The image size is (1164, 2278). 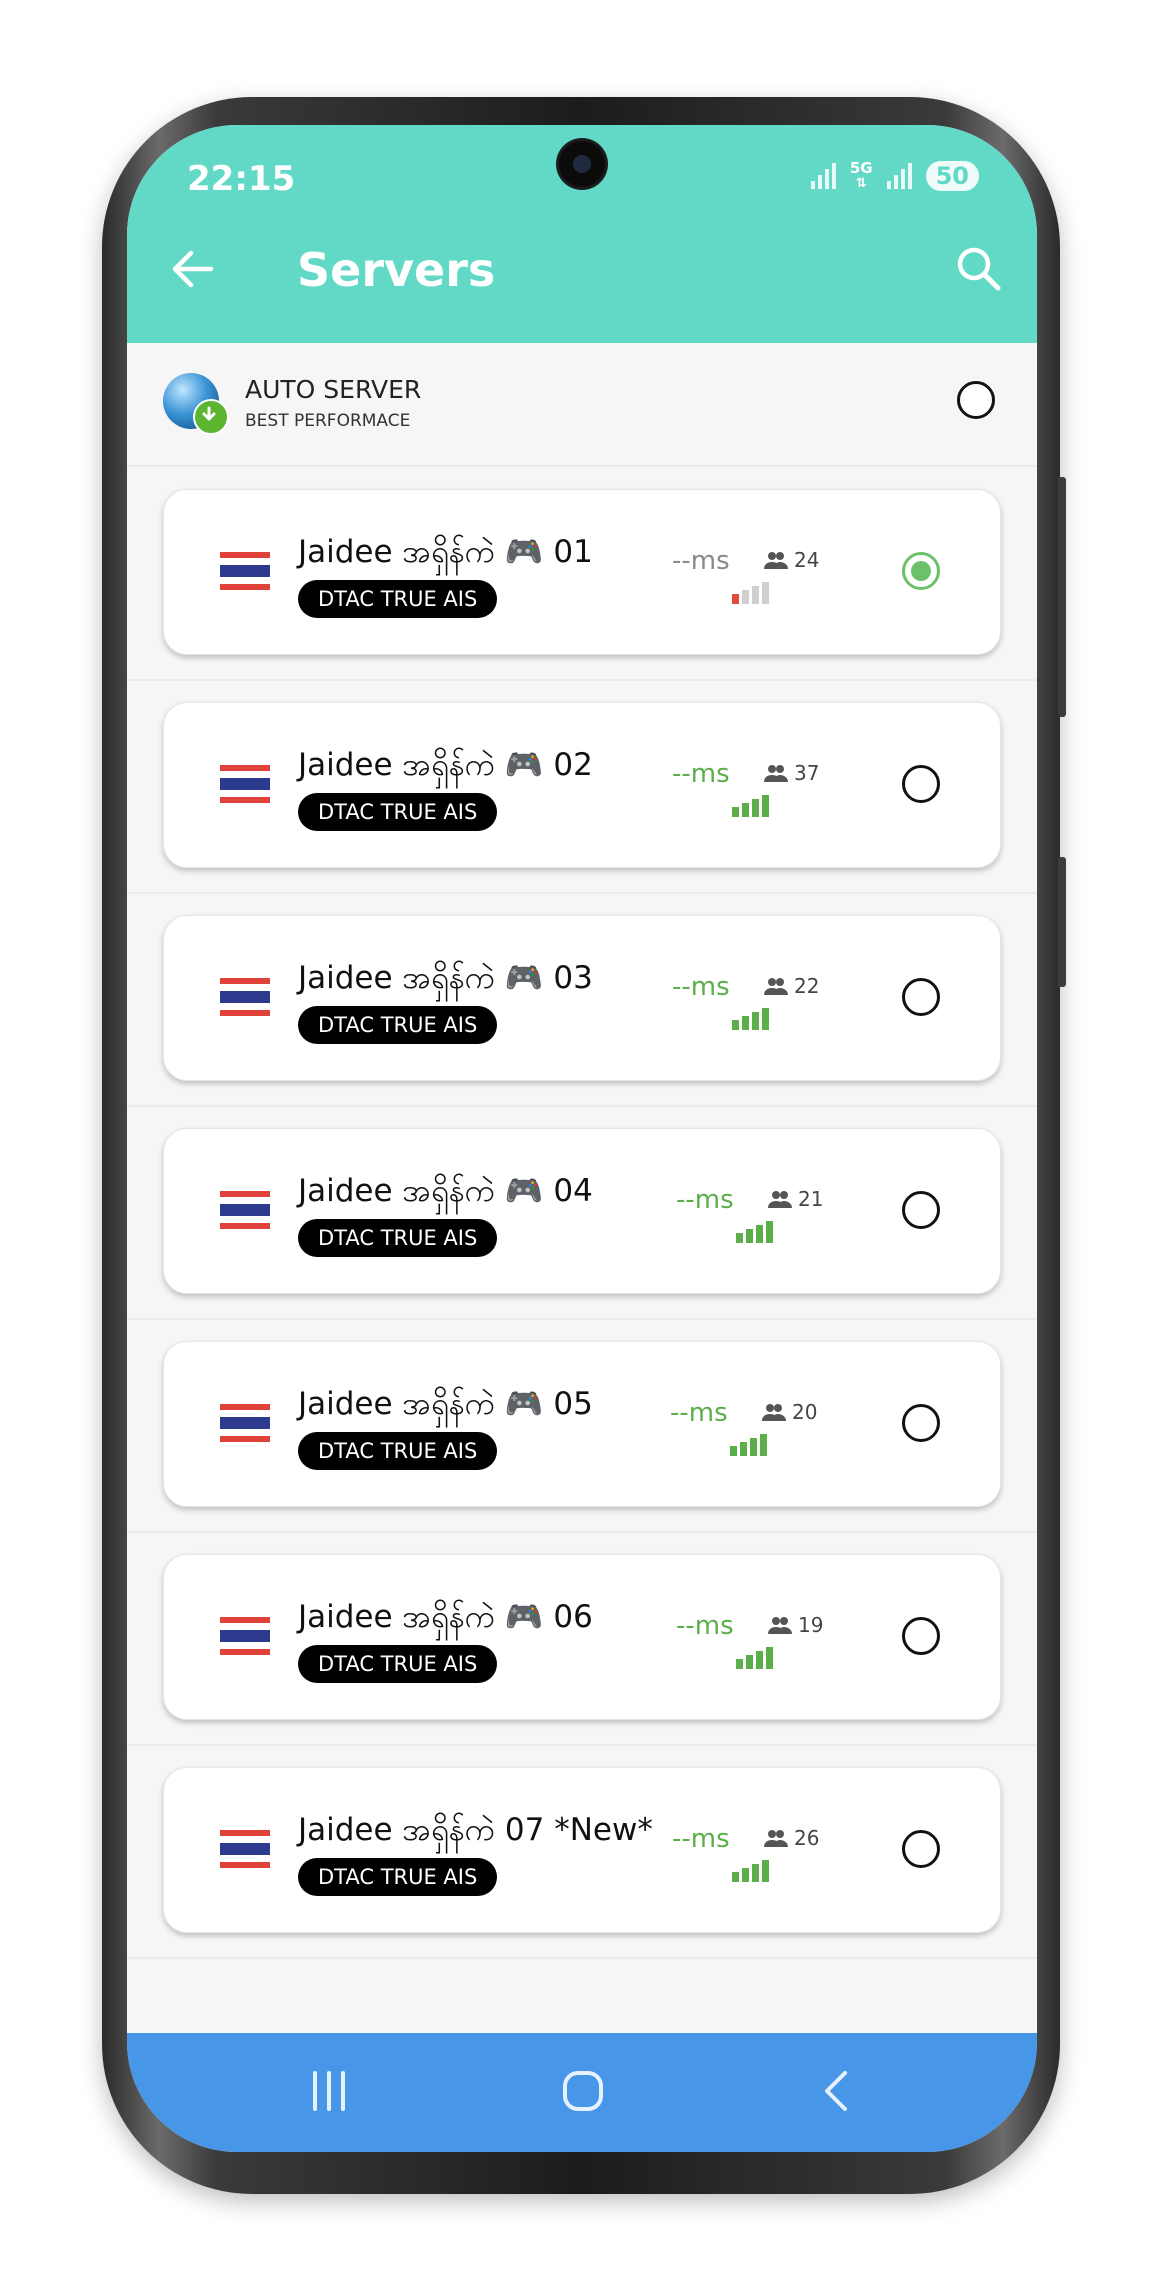 I want to click on users-count: 21, so click(x=795, y=1199).